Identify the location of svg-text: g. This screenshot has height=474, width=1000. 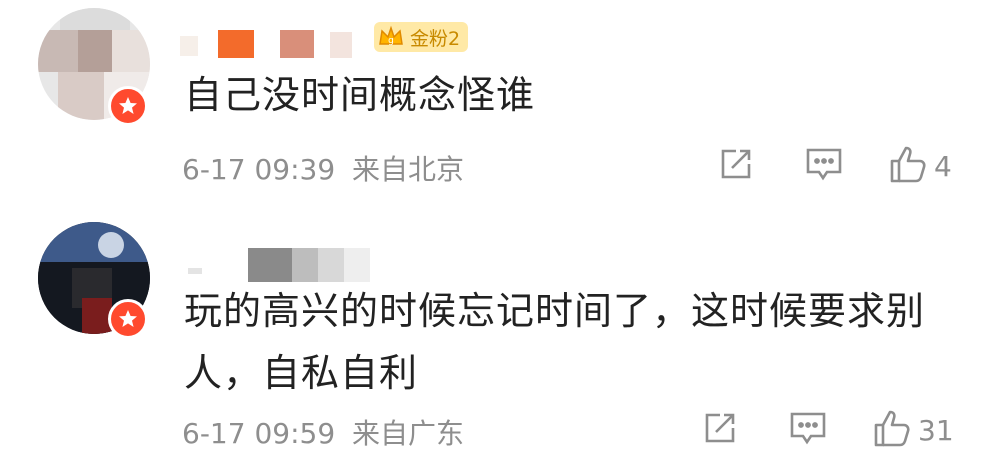
(391, 41).